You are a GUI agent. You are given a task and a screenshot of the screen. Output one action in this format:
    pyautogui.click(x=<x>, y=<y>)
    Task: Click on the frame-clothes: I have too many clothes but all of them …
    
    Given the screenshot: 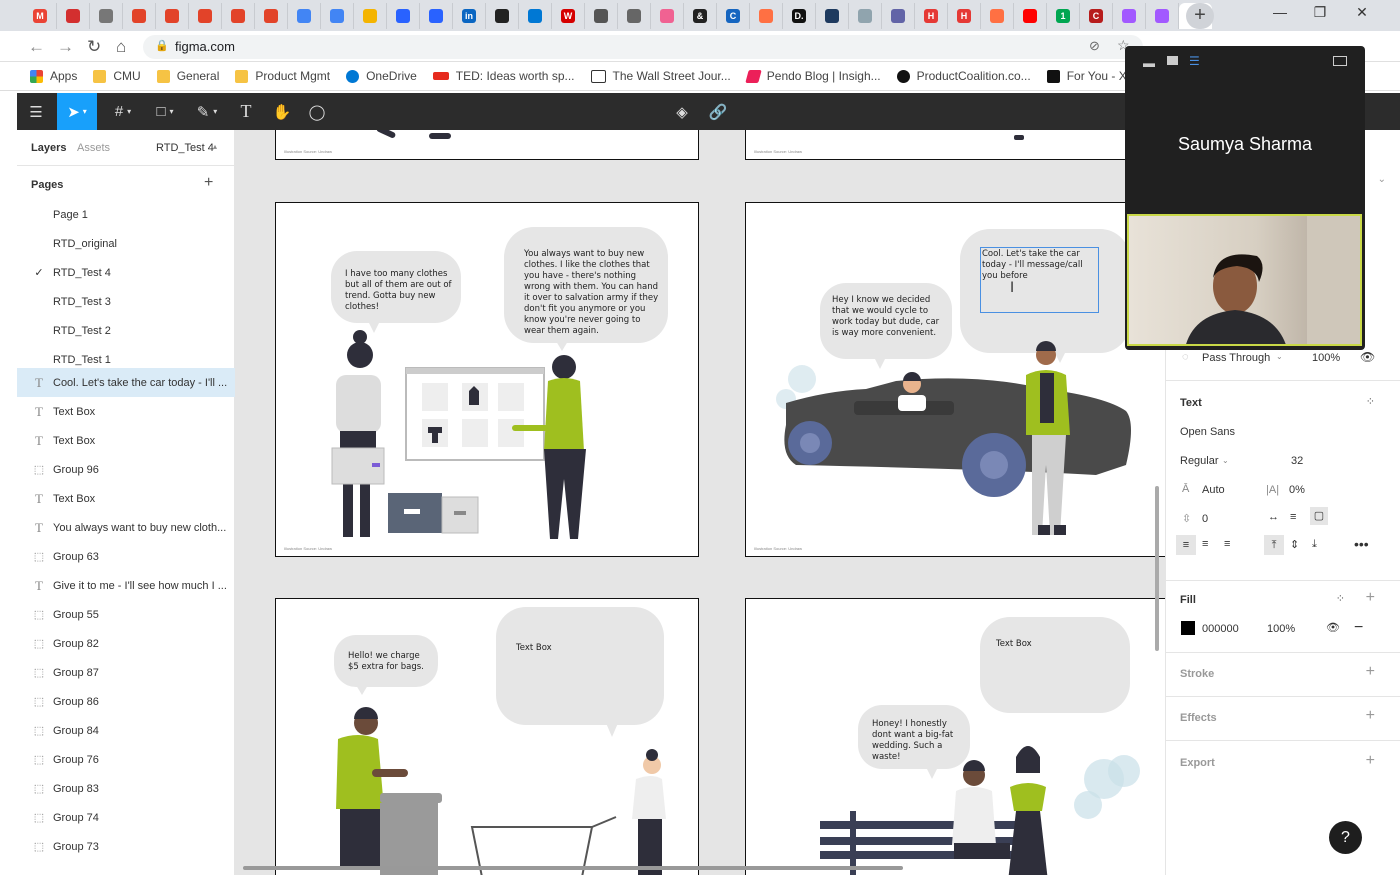 What is the action you would take?
    pyautogui.click(x=487, y=379)
    